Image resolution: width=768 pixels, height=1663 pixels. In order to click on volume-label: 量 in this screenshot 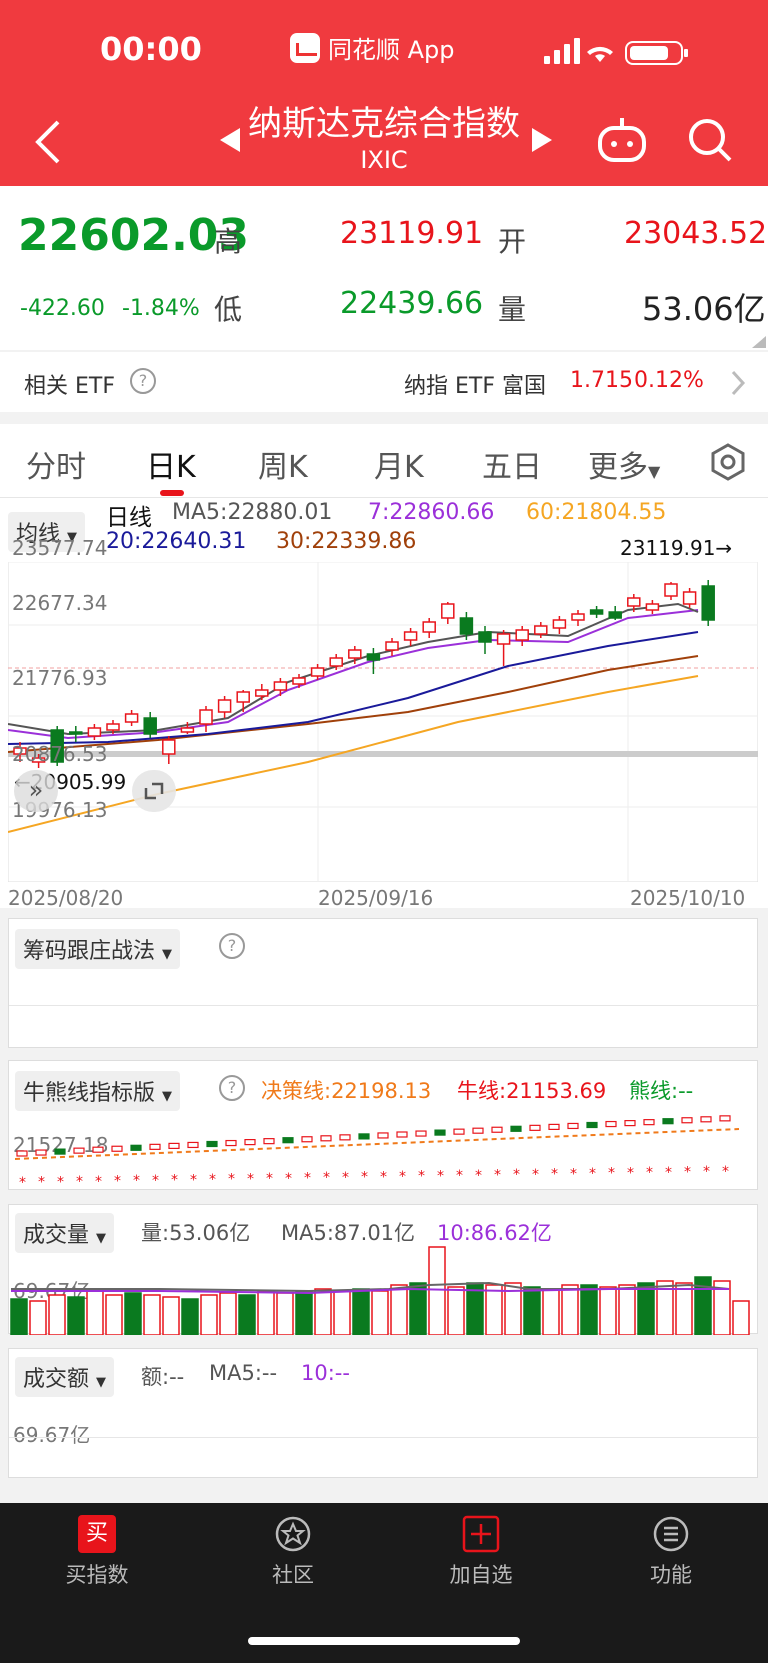, I will do `click(512, 309)`.